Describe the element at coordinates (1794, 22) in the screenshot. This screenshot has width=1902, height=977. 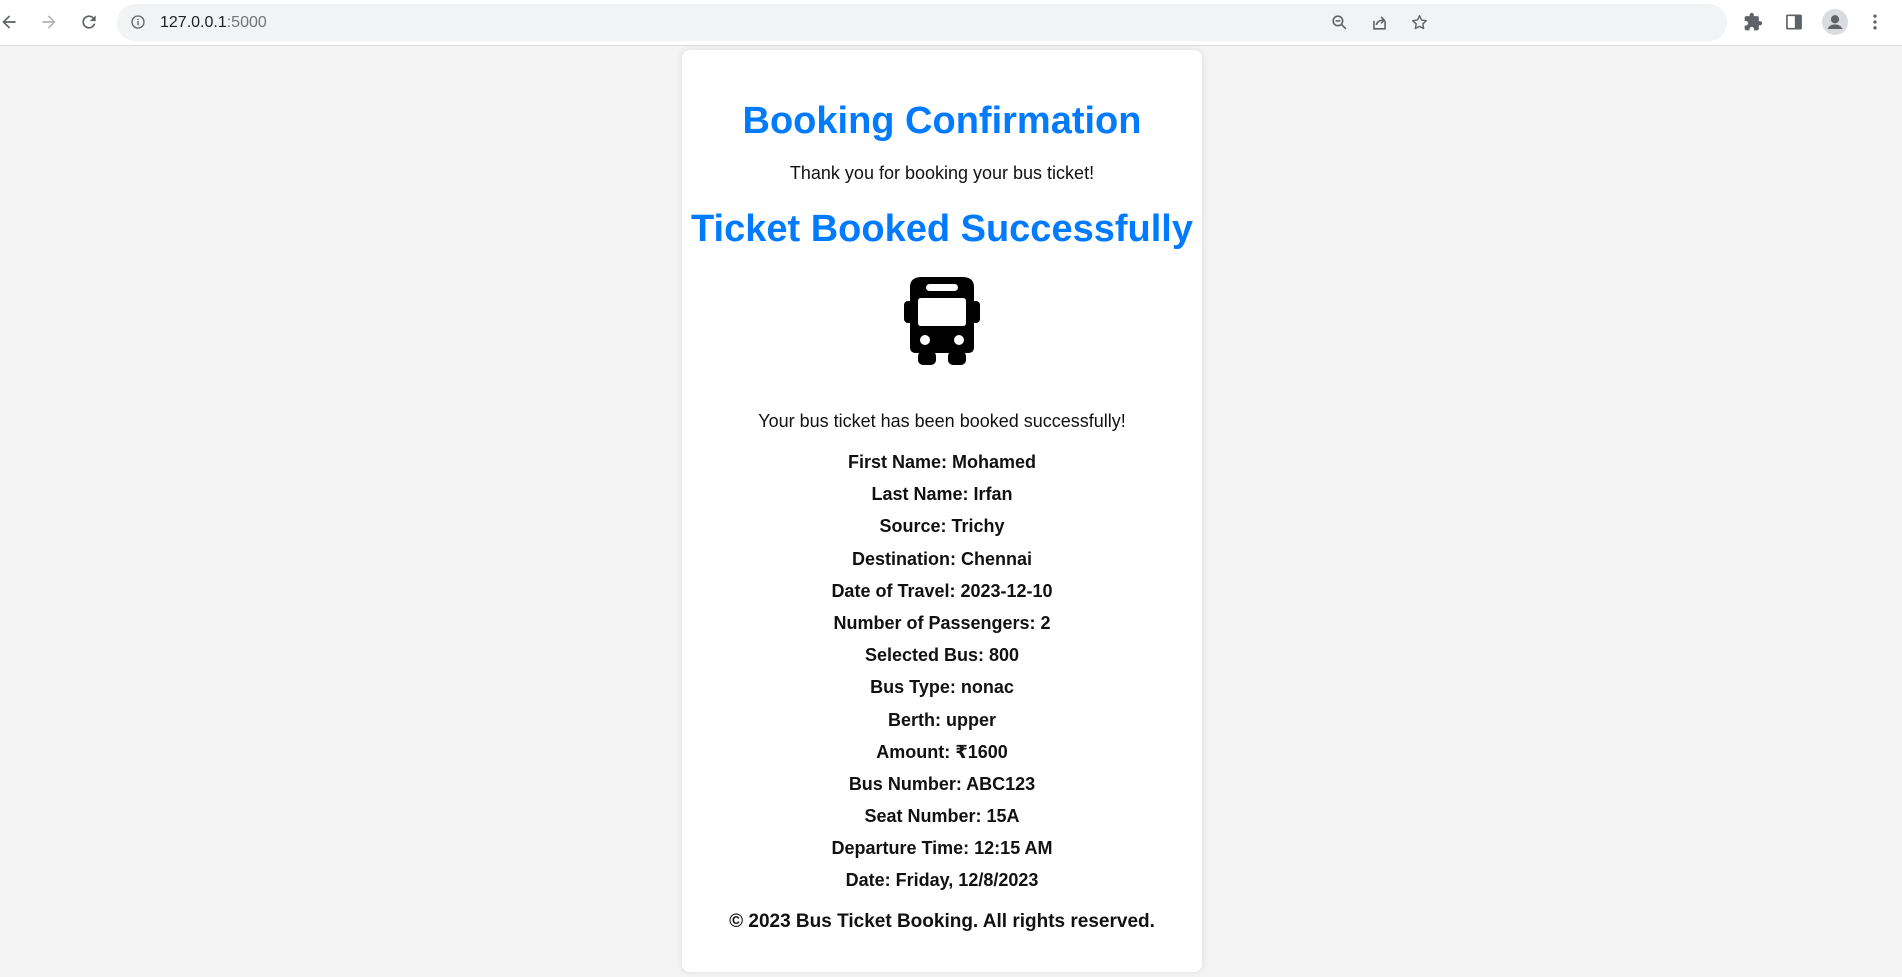
I see `side-panel-icon` at that location.